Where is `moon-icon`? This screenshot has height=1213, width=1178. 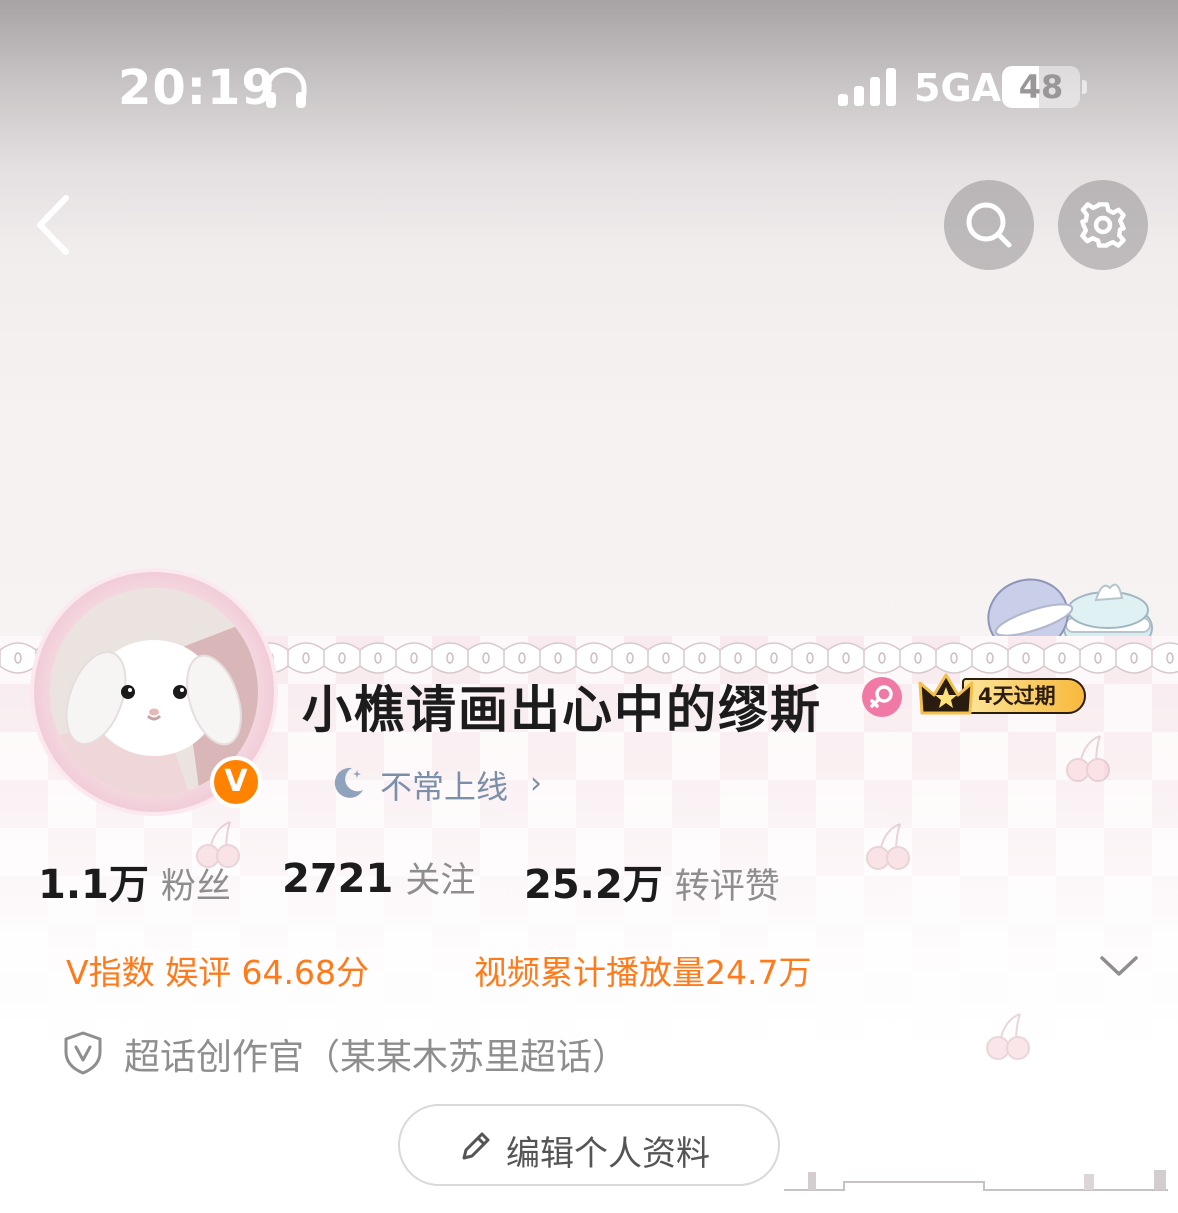
moon-icon is located at coordinates (348, 782).